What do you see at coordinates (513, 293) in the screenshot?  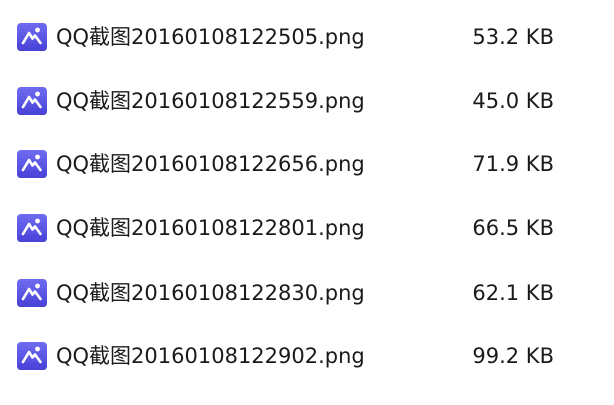 I see `file-size: 62.1 KB` at bounding box center [513, 293].